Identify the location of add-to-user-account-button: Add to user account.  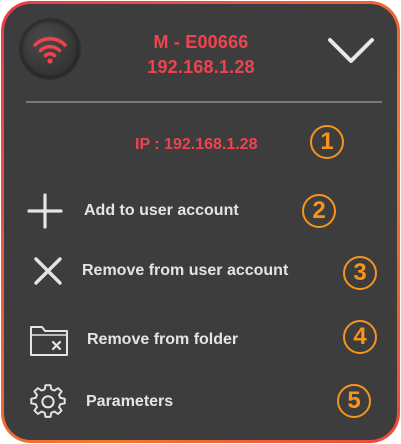
(132, 211).